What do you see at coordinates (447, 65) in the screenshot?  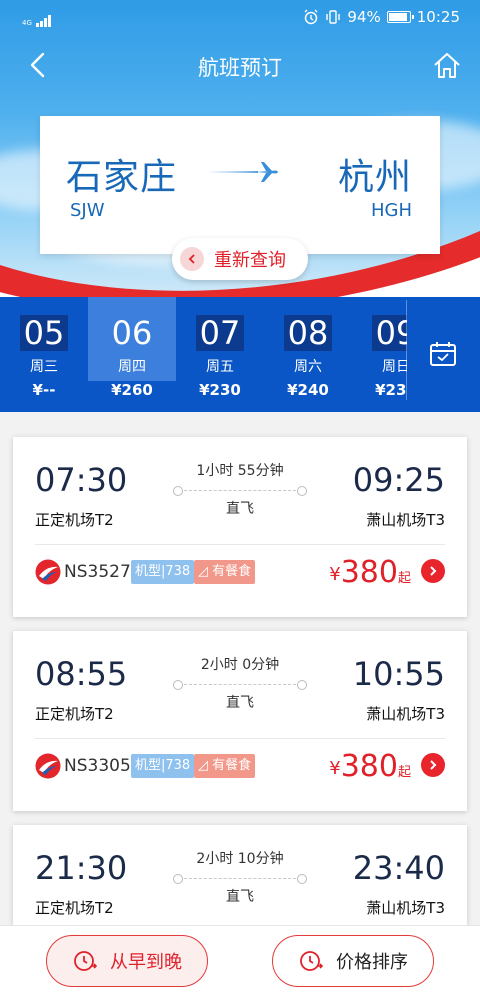 I see `home-icon` at bounding box center [447, 65].